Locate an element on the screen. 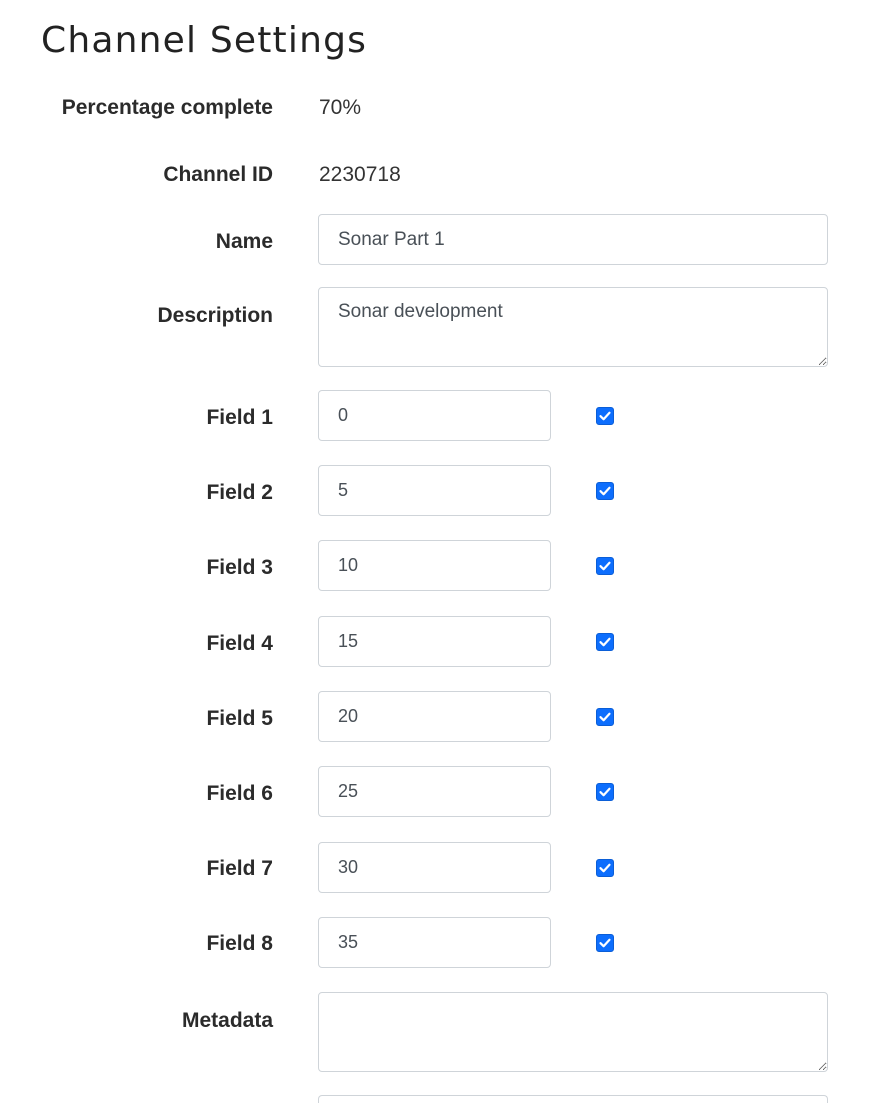  field-8-input is located at coordinates (434, 942).